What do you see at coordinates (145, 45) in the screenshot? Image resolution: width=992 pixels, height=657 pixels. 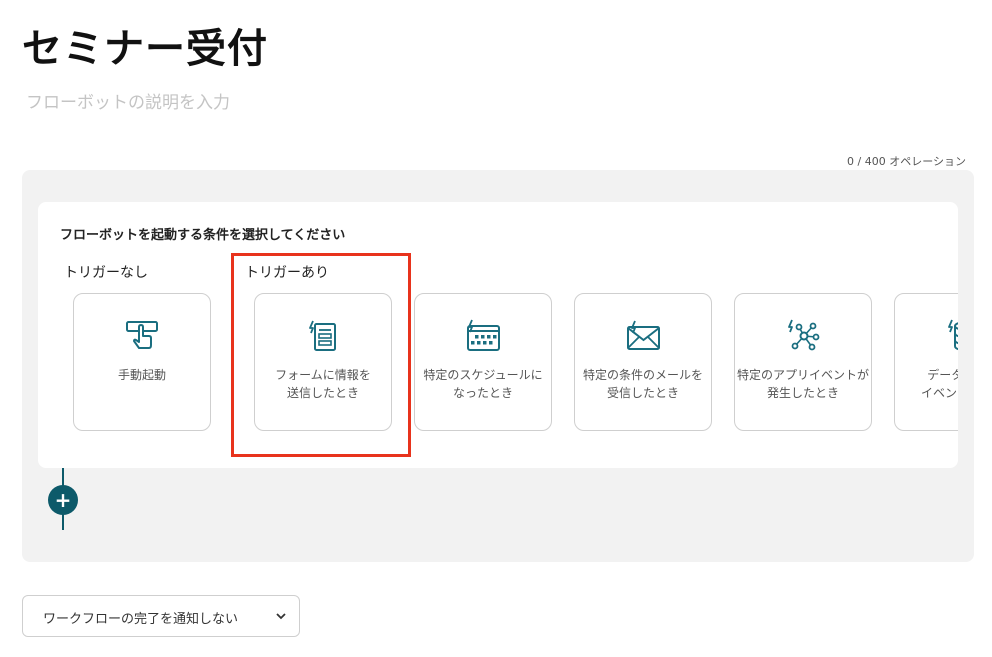 I see `page-title: セミナー受付` at bounding box center [145, 45].